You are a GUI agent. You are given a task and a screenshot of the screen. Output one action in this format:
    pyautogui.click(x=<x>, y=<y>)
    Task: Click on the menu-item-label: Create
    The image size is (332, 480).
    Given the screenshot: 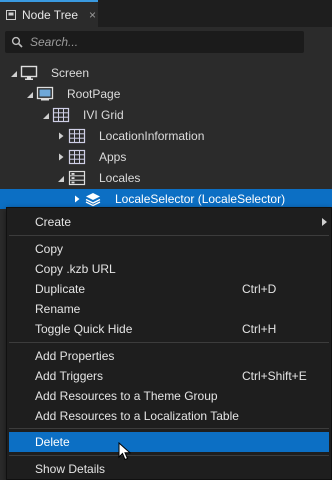 What is the action you would take?
    pyautogui.click(x=53, y=222)
    